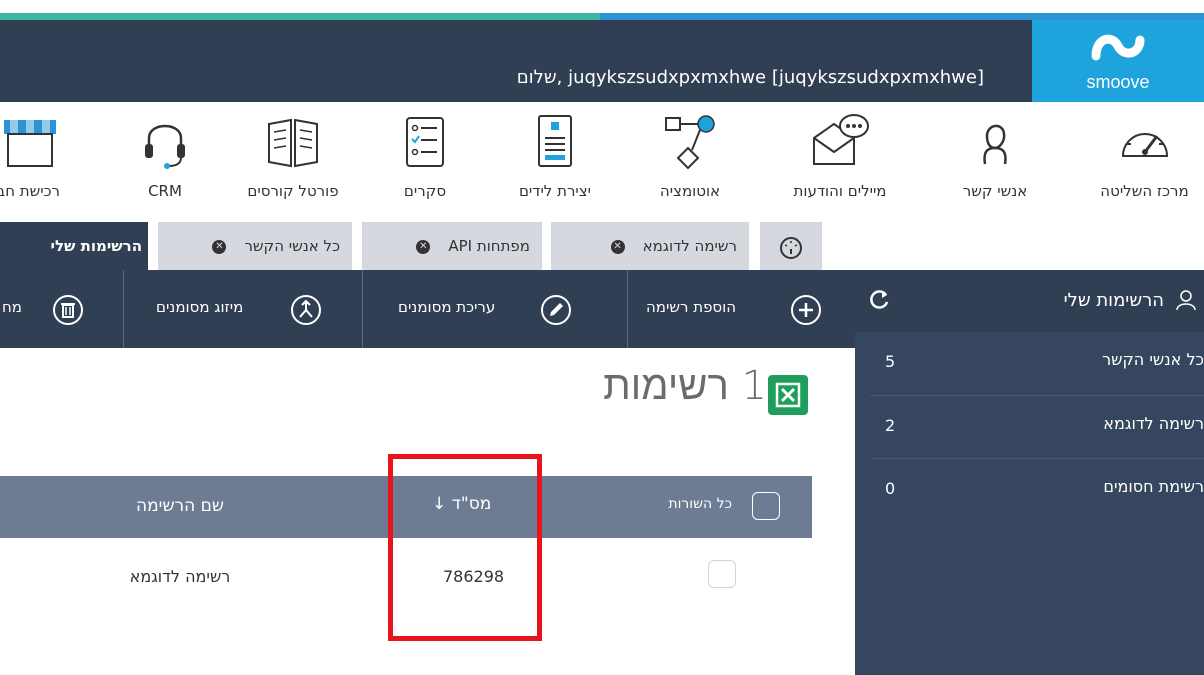 Image resolution: width=1204 pixels, height=675 pixels. I want to click on gauge-icon, so click(791, 247).